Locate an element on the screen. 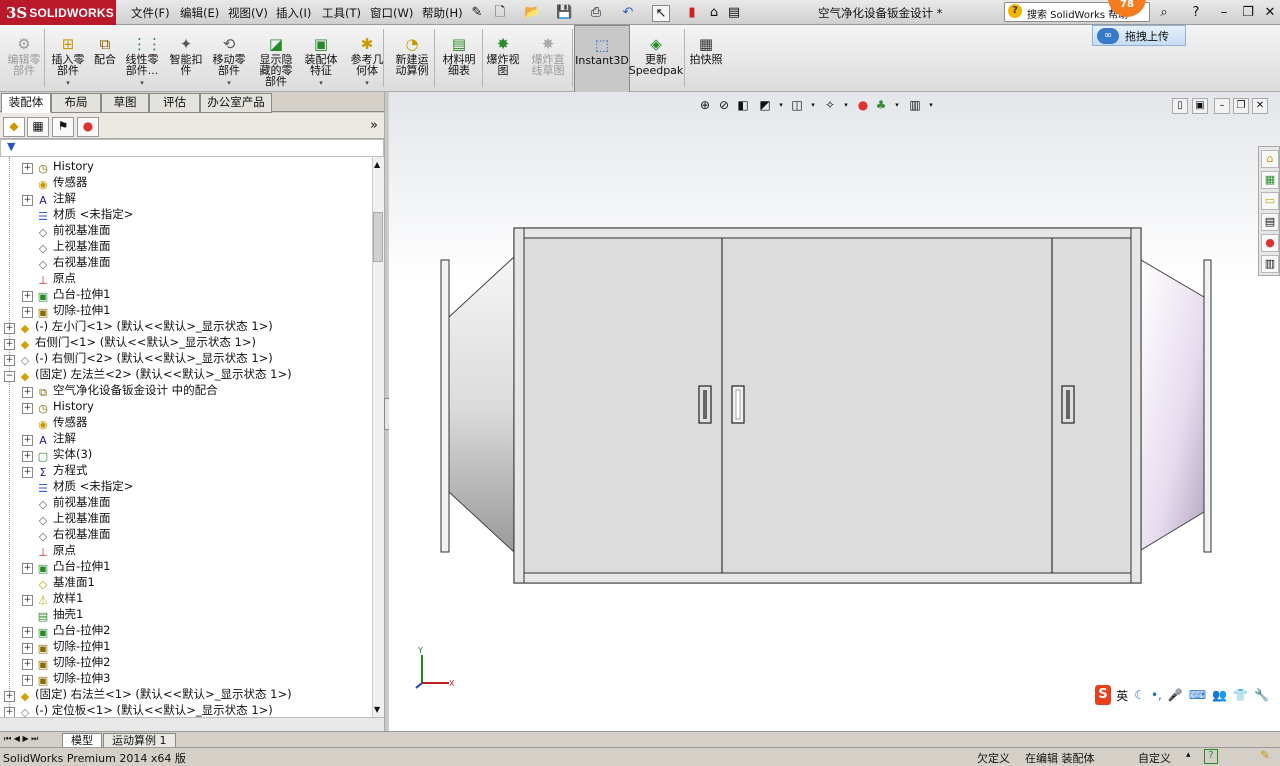  ime-language: 英 is located at coordinates (1122, 695).